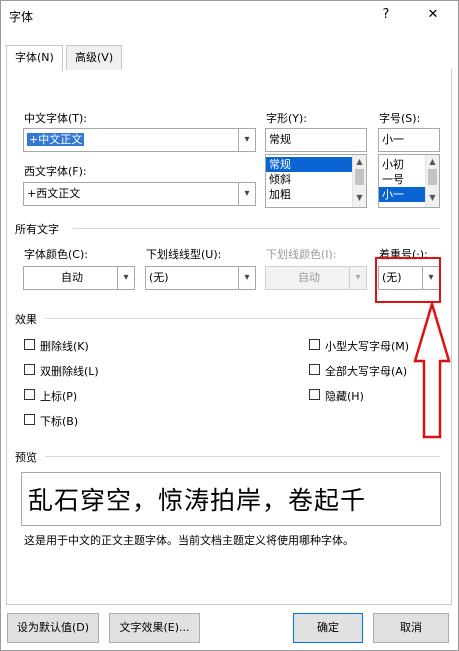 The width and height of the screenshot is (459, 651). Describe the element at coordinates (21, 17) in the screenshot. I see `dialog-title: 字体` at that location.